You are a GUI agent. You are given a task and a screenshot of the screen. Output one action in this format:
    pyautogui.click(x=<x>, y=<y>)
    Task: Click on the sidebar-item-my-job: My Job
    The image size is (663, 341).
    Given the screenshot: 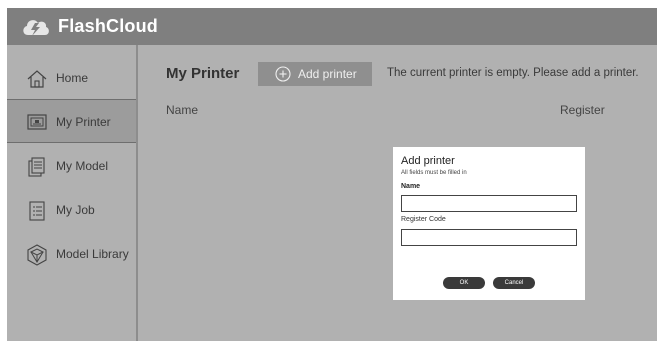 What is the action you would take?
    pyautogui.click(x=71, y=211)
    